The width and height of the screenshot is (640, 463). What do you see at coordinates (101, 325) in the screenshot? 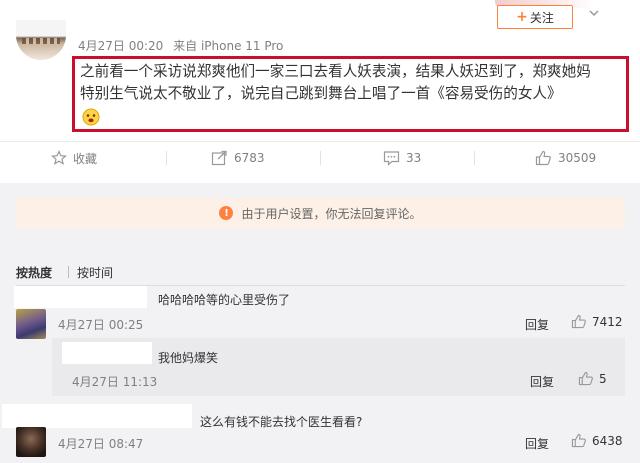
I see `comment-time: 4月27日 00:25` at bounding box center [101, 325].